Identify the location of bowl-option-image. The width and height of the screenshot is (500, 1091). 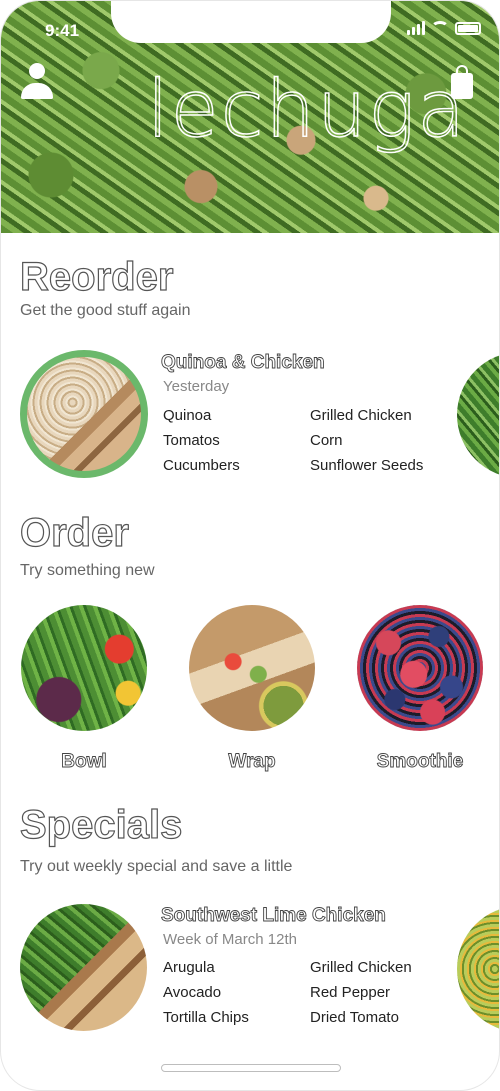
(84, 668).